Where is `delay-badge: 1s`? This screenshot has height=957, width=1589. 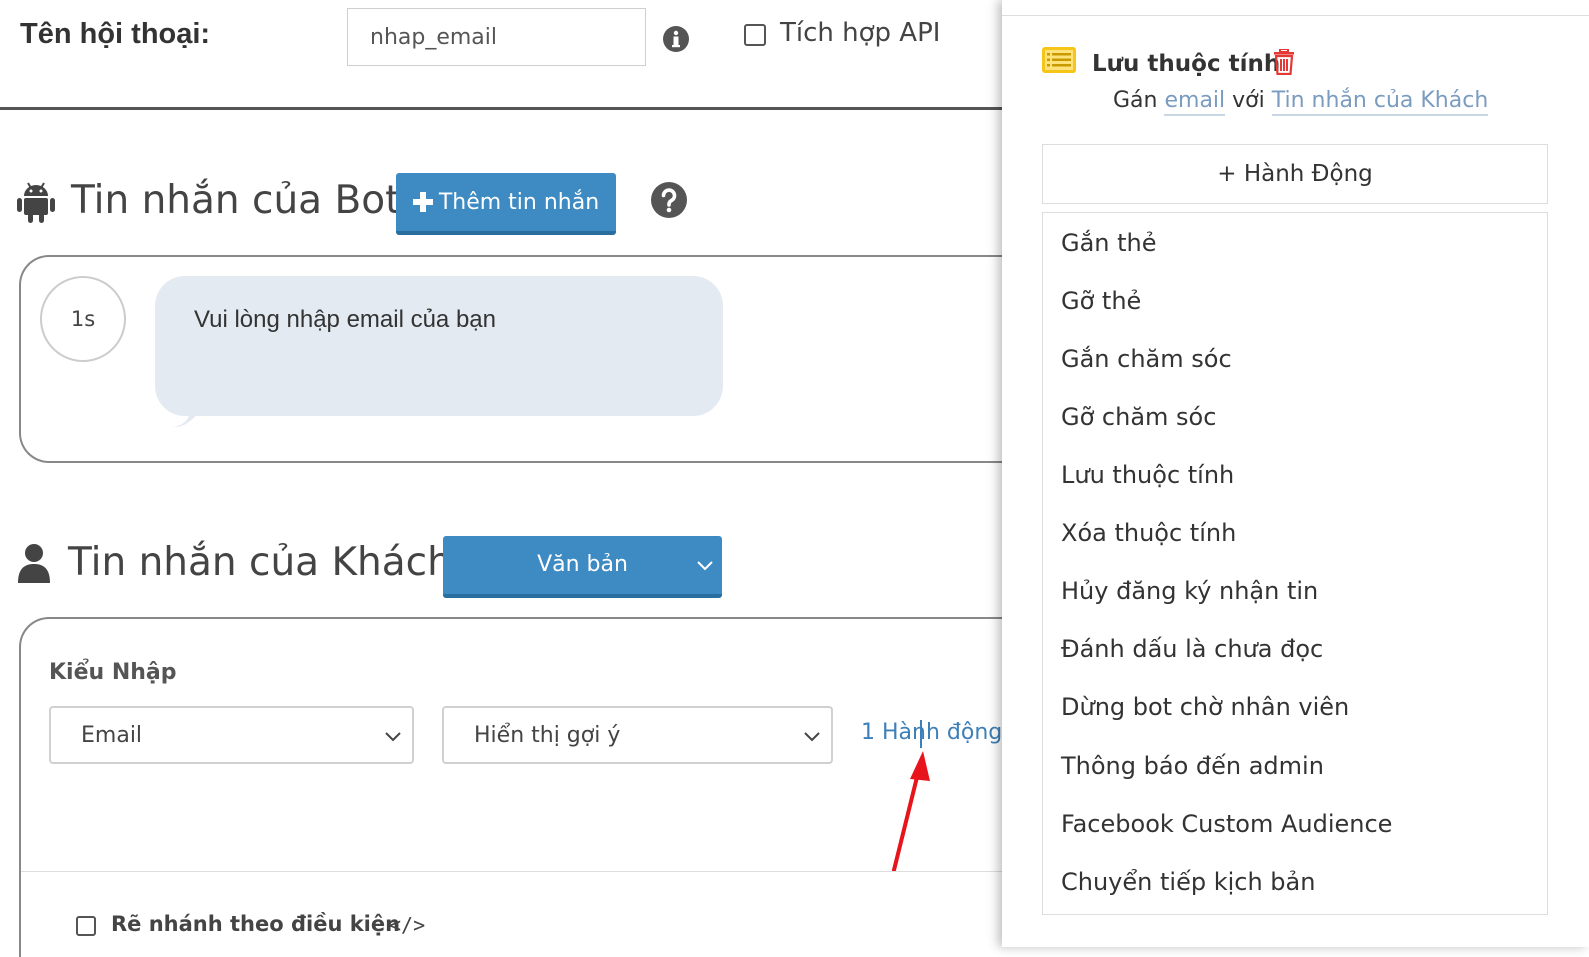
delay-badge: 1s is located at coordinates (83, 319).